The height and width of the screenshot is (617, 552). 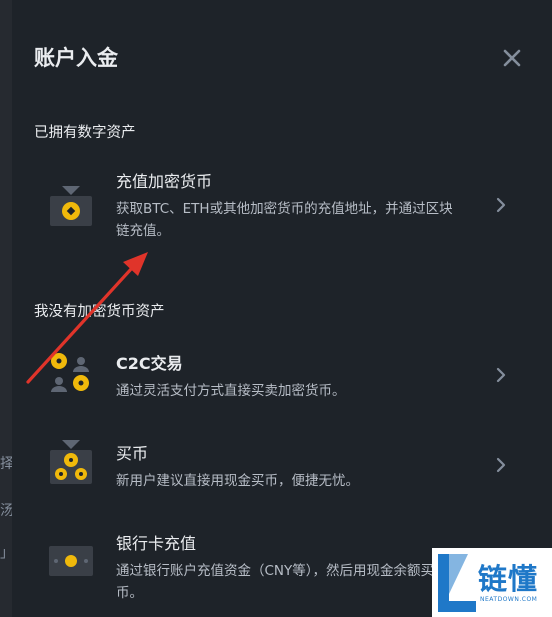 What do you see at coordinates (6, 552) in the screenshot?
I see `background-text: 」` at bounding box center [6, 552].